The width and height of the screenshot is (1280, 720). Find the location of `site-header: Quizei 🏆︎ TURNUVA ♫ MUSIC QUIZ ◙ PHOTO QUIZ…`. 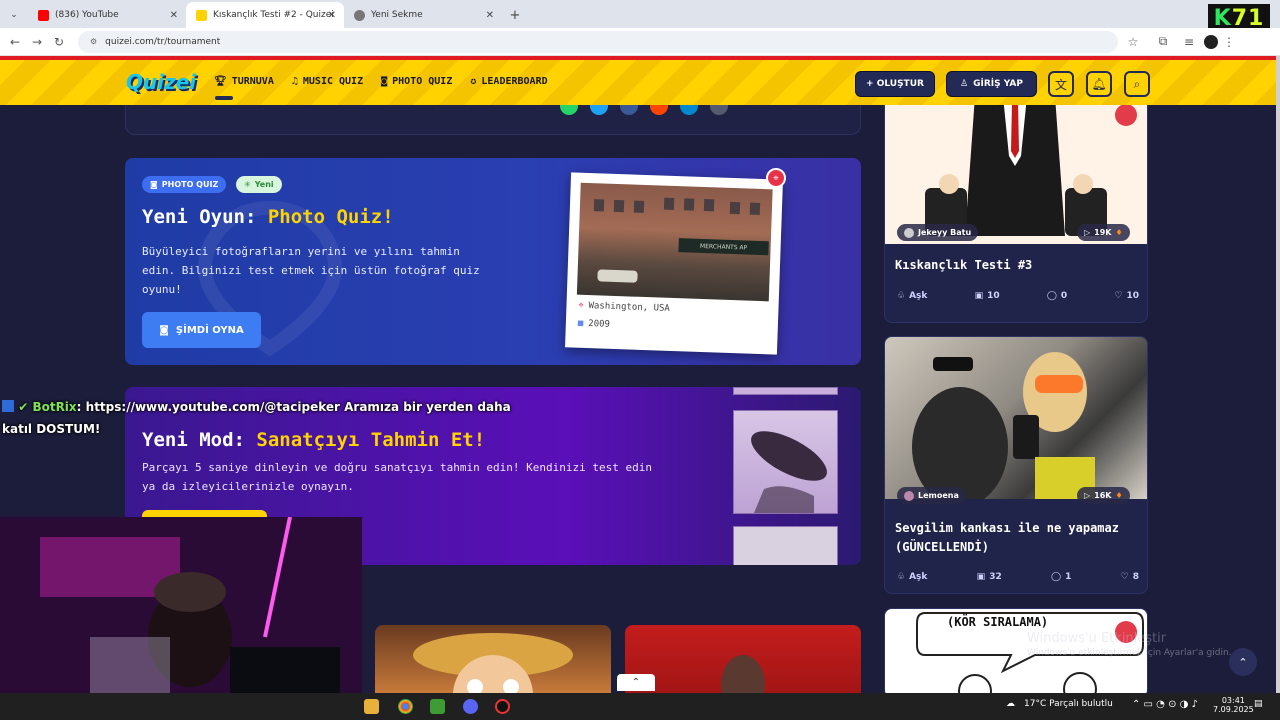

site-header: Quizei 🏆︎ TURNUVA ♫ MUSIC QUIZ ◙ PHOTO QUIZ… is located at coordinates (638, 82).